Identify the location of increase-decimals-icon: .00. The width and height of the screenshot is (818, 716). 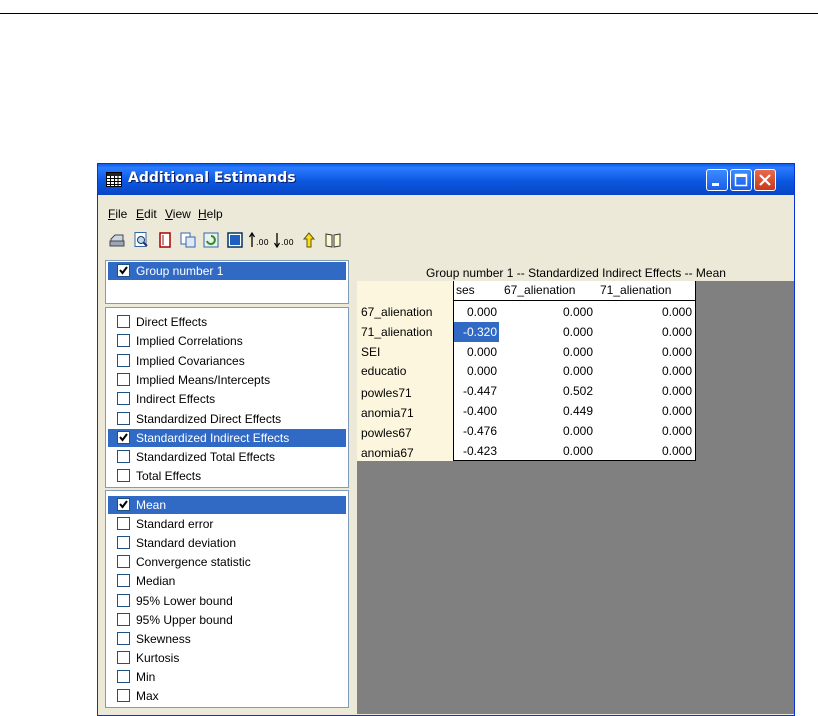
(260, 240).